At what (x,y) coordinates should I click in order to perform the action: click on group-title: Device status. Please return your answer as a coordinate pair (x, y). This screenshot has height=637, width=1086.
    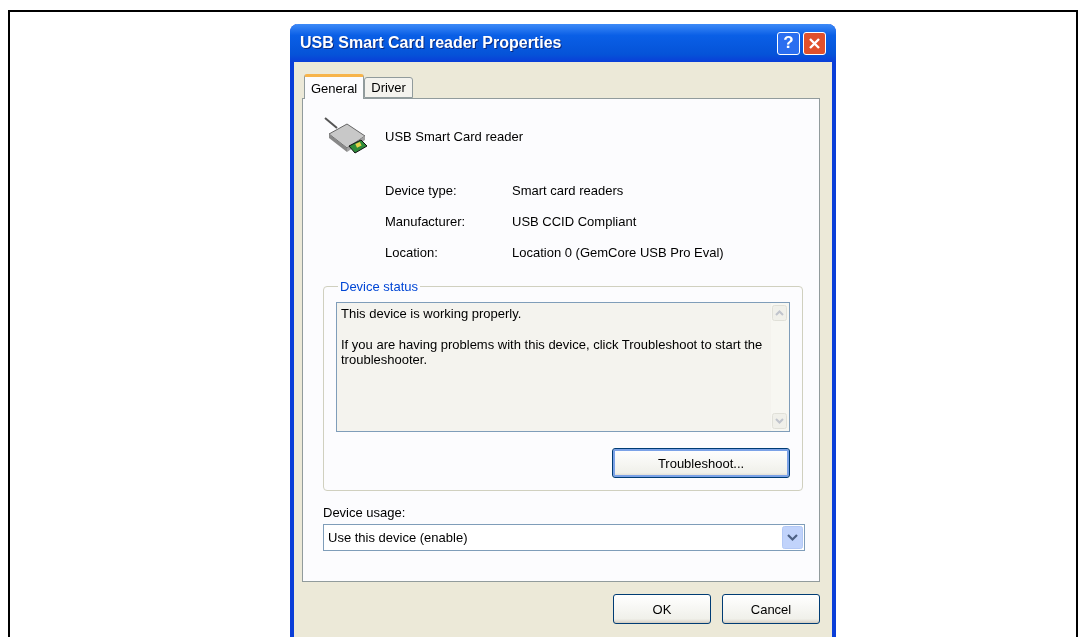
    Looking at the image, I should click on (379, 286).